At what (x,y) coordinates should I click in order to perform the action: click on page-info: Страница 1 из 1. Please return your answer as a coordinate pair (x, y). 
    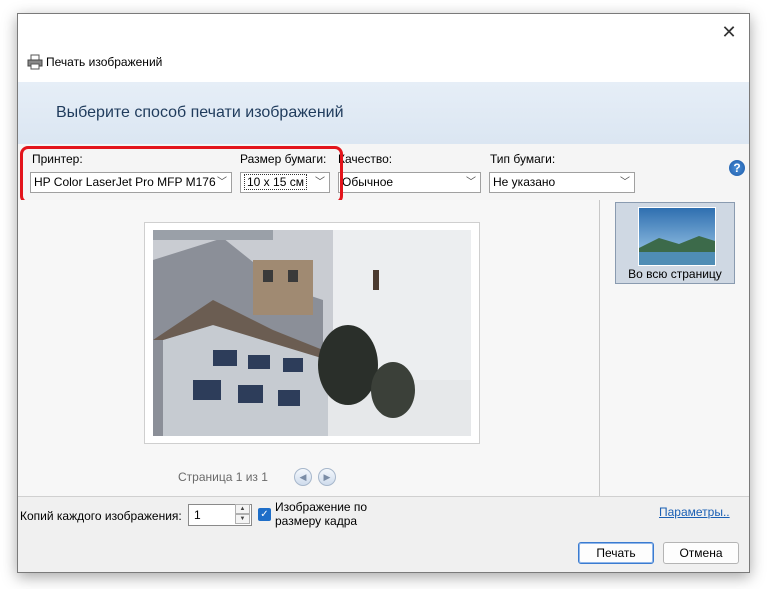
    Looking at the image, I should click on (223, 477).